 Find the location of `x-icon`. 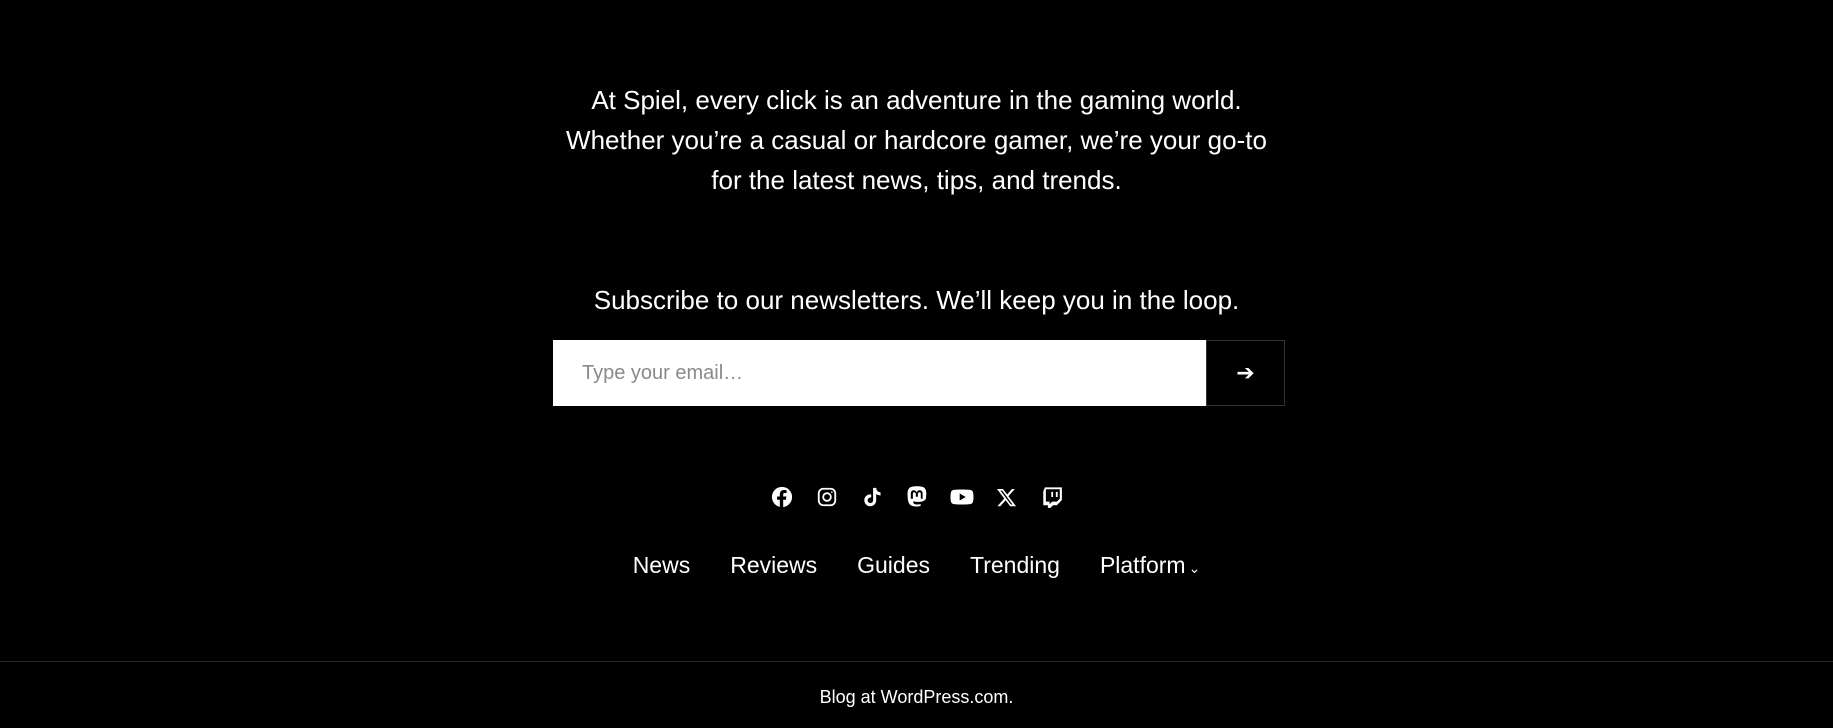

x-icon is located at coordinates (1007, 497).